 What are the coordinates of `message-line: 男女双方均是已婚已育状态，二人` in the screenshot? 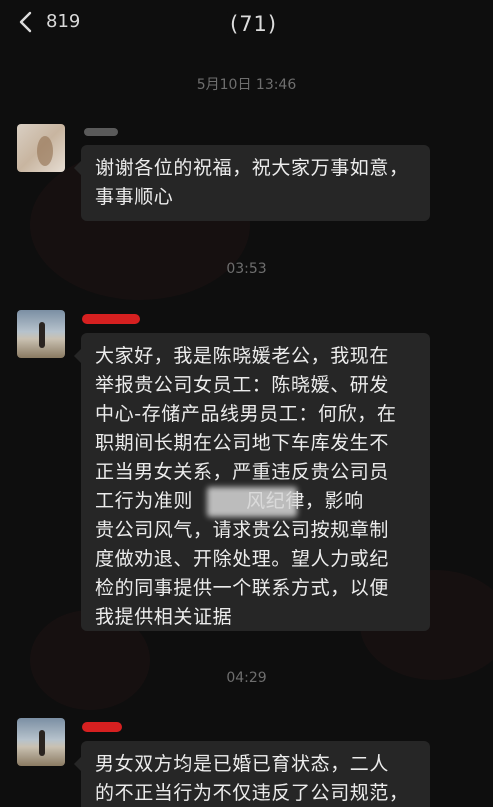 It's located at (242, 764).